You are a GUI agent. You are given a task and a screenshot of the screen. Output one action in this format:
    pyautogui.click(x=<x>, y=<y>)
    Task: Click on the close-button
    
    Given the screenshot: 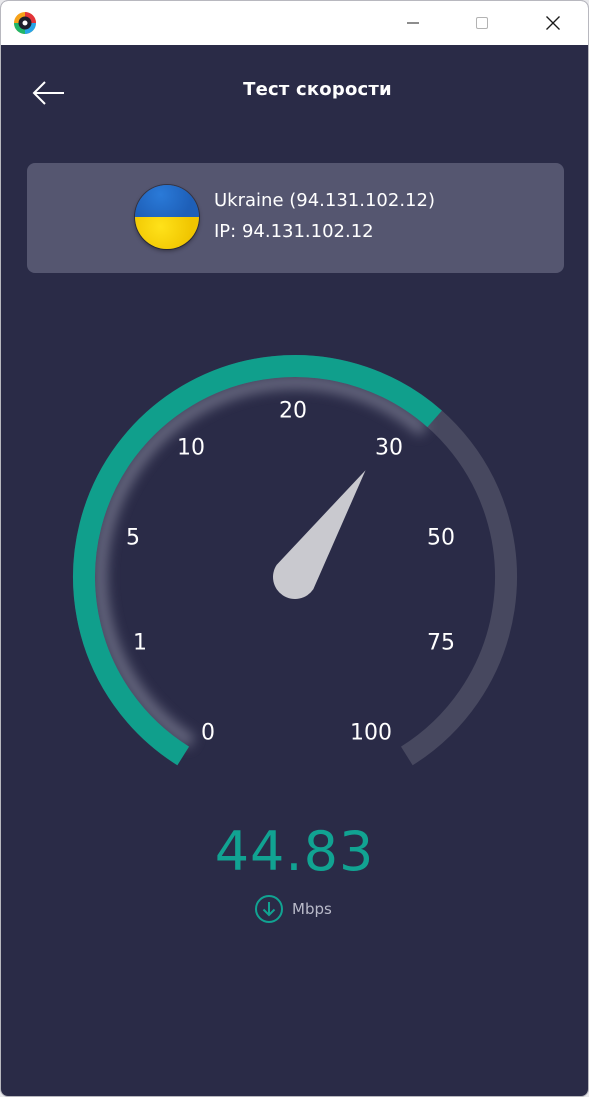 What is the action you would take?
    pyautogui.click(x=553, y=23)
    